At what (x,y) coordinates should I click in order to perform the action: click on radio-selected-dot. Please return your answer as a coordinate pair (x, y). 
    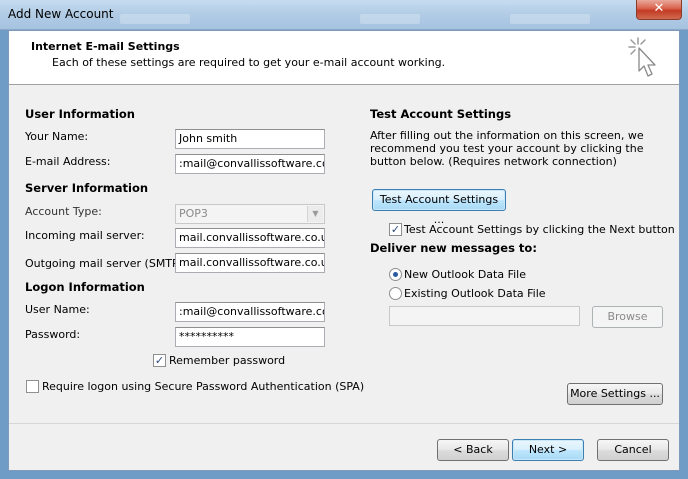
    Looking at the image, I should click on (395, 274).